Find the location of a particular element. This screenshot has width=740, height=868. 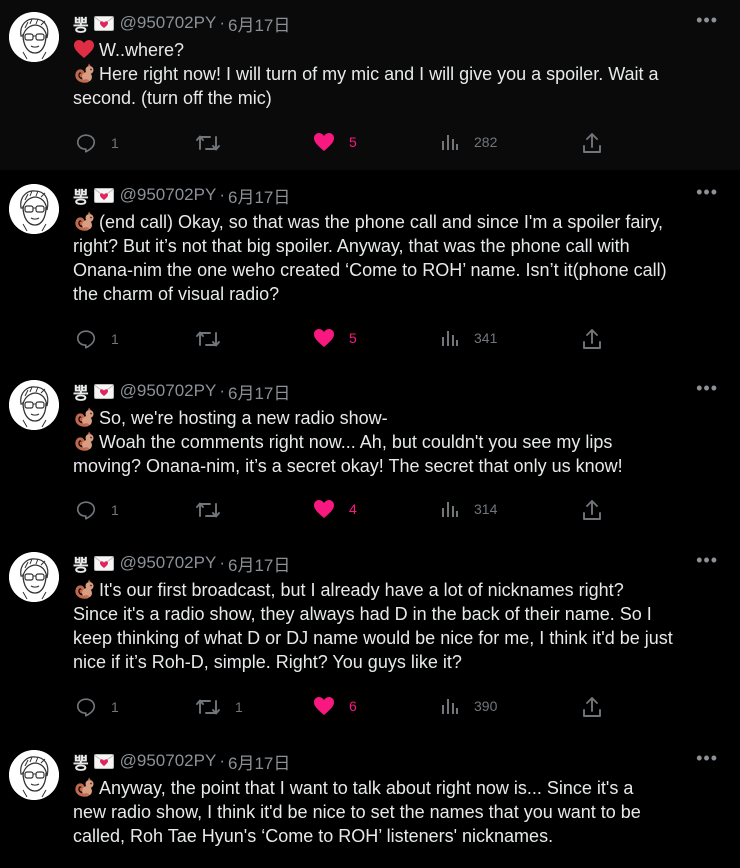

retweet-count: 1 is located at coordinates (239, 707).